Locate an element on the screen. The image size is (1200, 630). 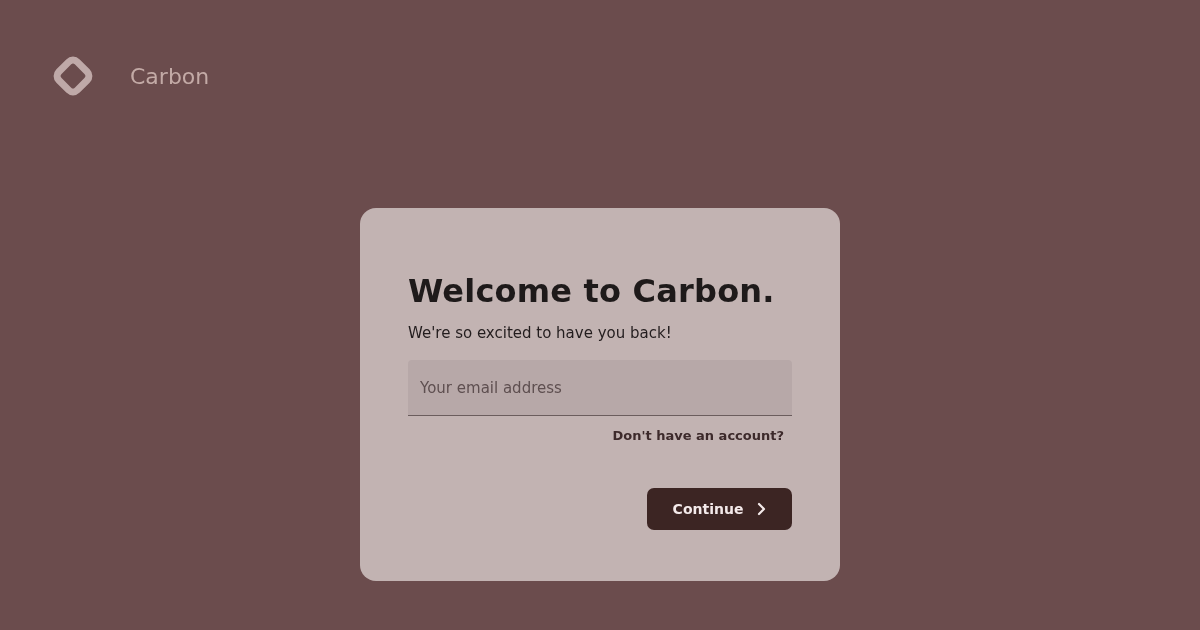
brand-name: Carbon is located at coordinates (170, 76).